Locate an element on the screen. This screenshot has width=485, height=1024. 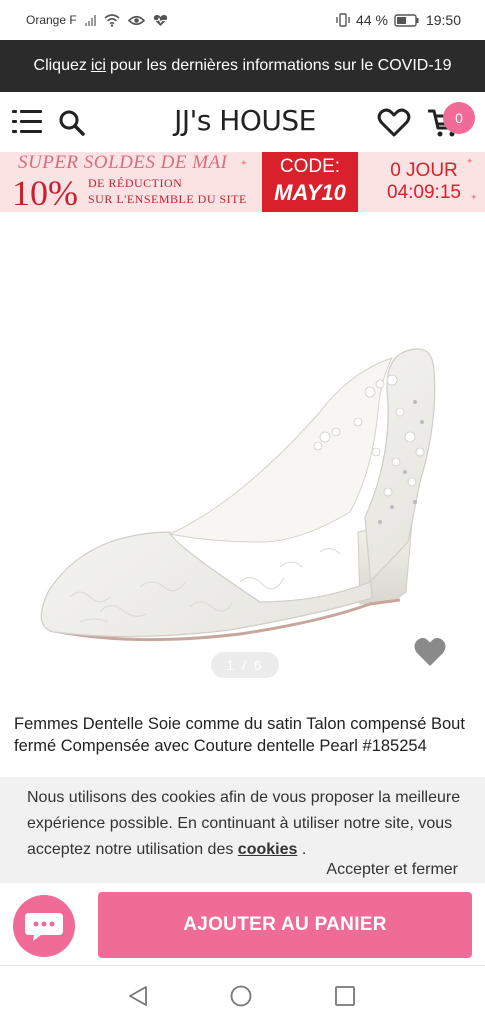
status-right: 44 % 19:50 is located at coordinates (398, 20).